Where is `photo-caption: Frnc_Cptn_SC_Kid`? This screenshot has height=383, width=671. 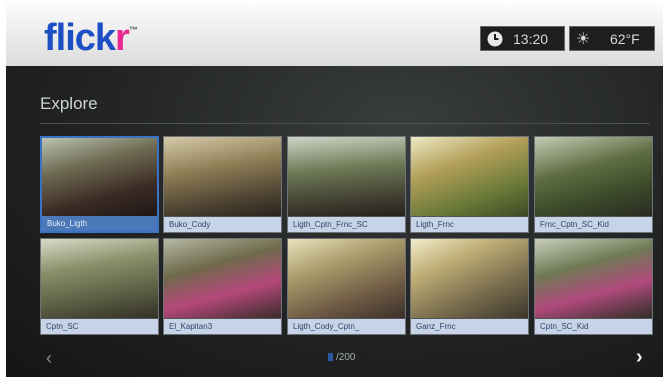 photo-caption: Frnc_Cptn_SC_Kid is located at coordinates (593, 224).